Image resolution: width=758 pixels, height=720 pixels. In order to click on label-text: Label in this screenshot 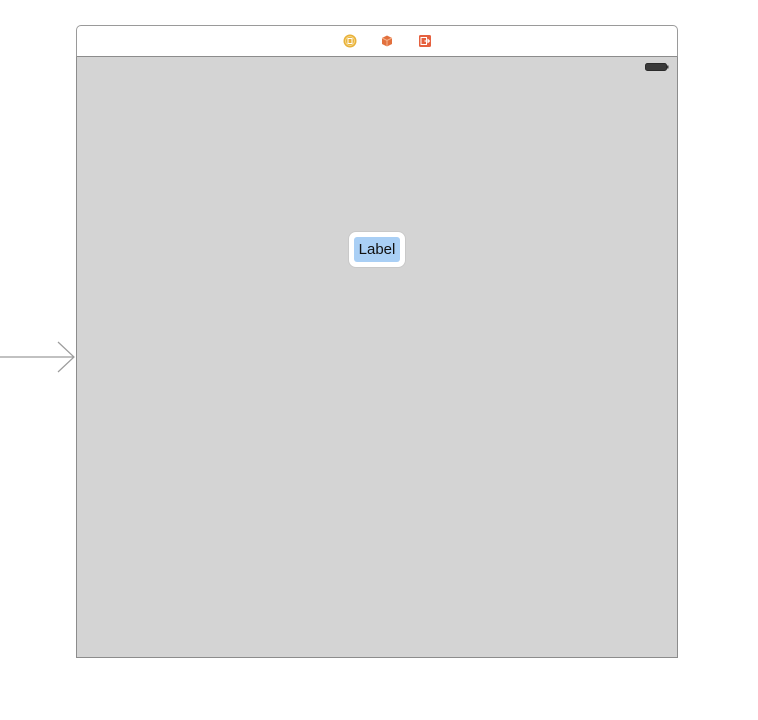, I will do `click(377, 249)`.